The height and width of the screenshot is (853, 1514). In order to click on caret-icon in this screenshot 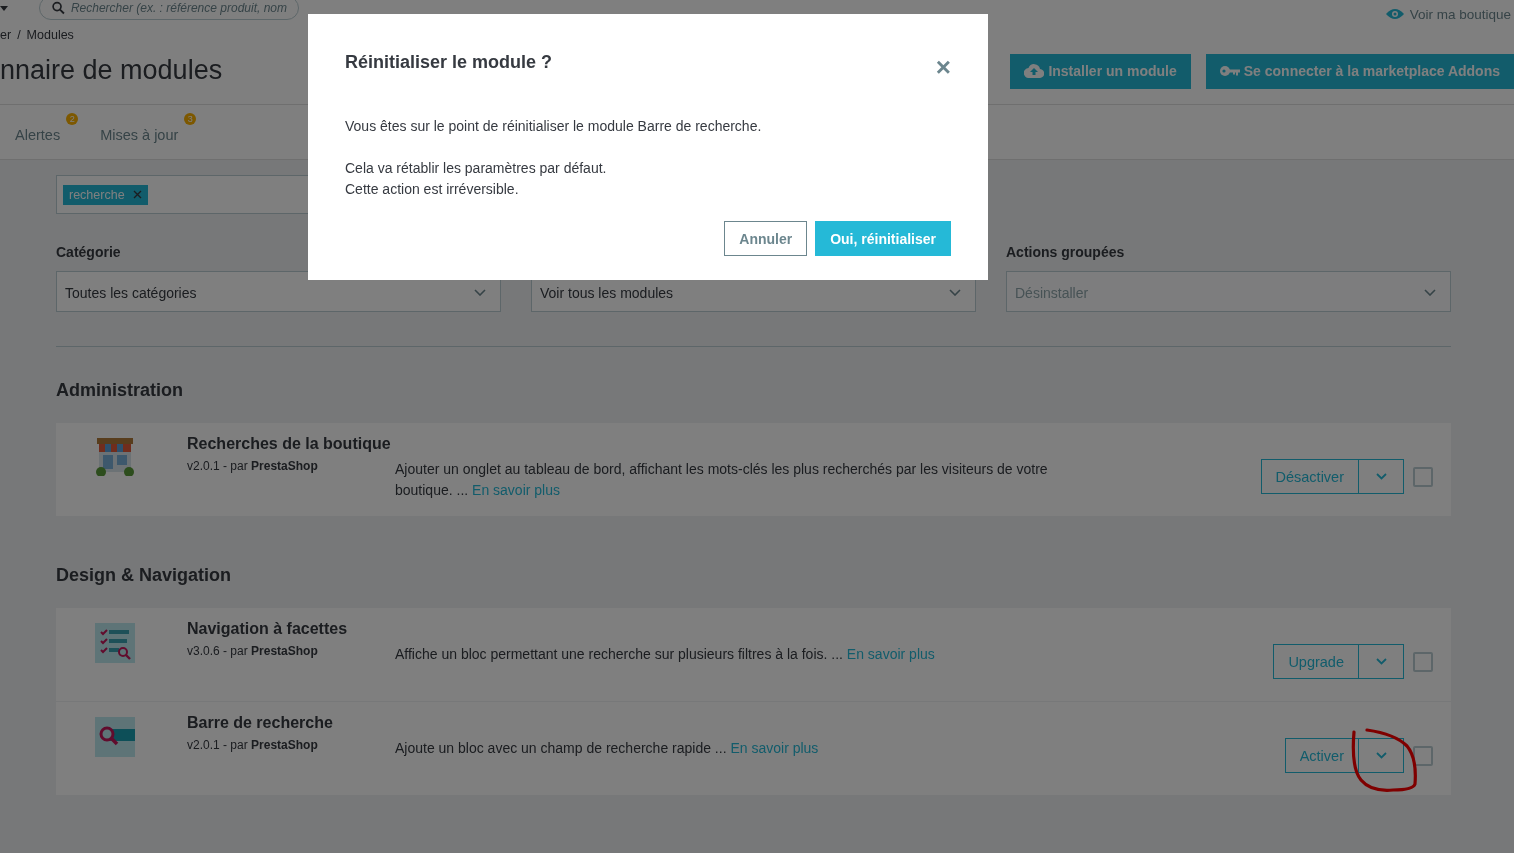, I will do `click(4, 8)`.